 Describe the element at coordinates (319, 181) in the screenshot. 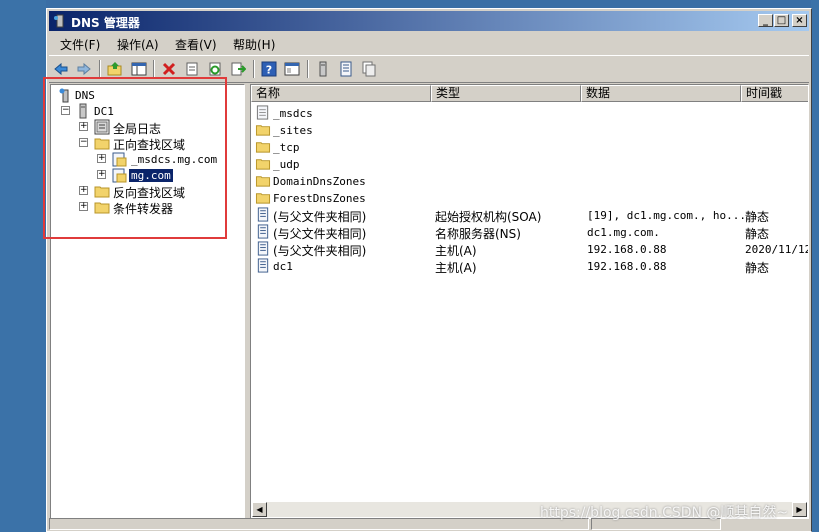

I see `cell-name: DomainDnsZones` at that location.